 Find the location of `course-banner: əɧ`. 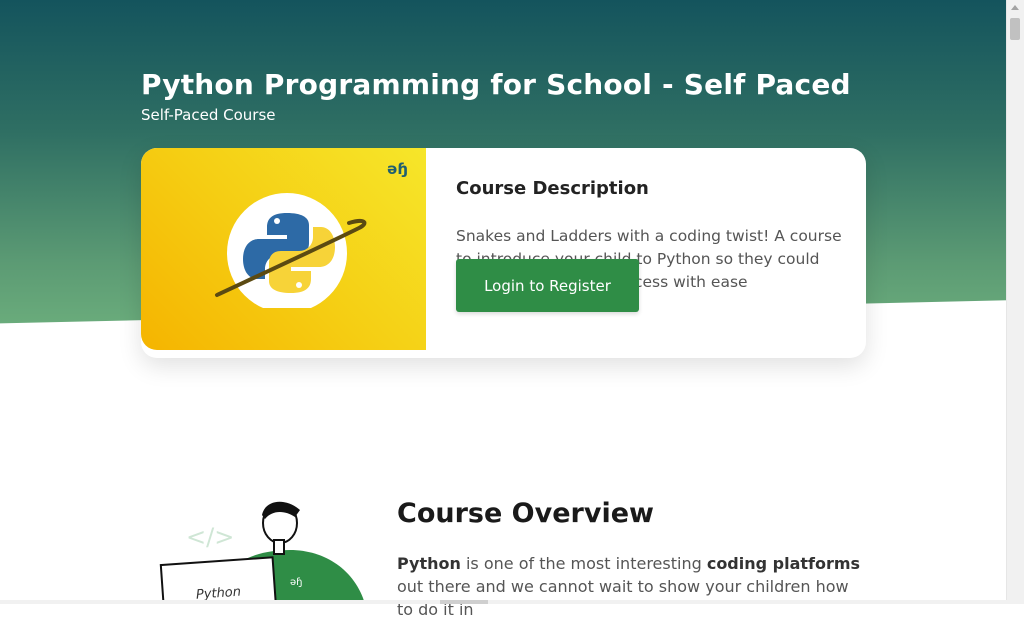

course-banner: əɧ is located at coordinates (283, 249).